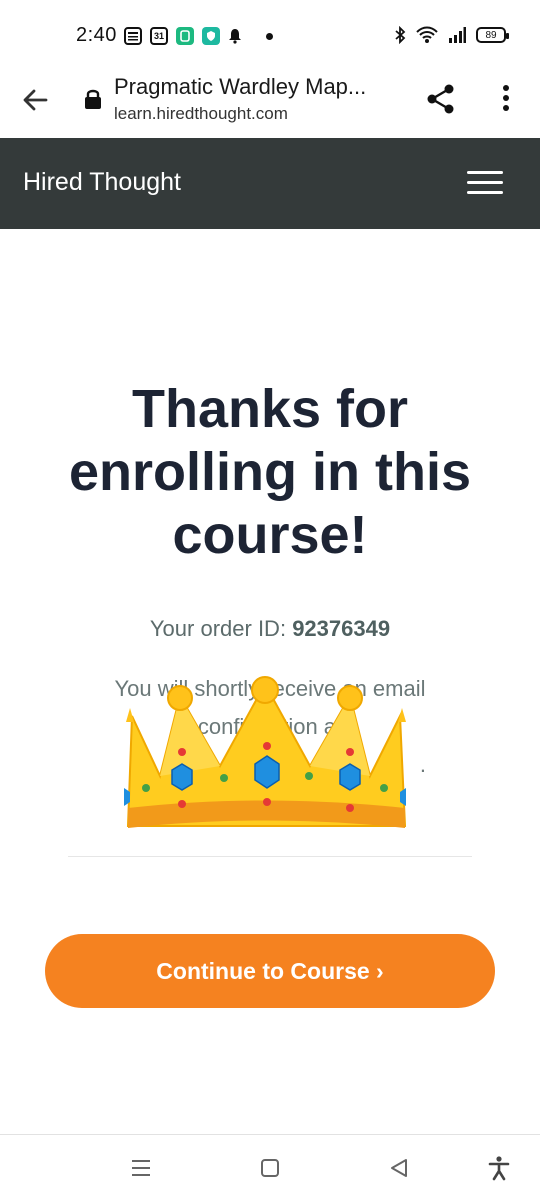 This screenshot has height=1200, width=540. What do you see at coordinates (270, 472) in the screenshot?
I see `page-headline: Thanks for enrolling in this course!` at bounding box center [270, 472].